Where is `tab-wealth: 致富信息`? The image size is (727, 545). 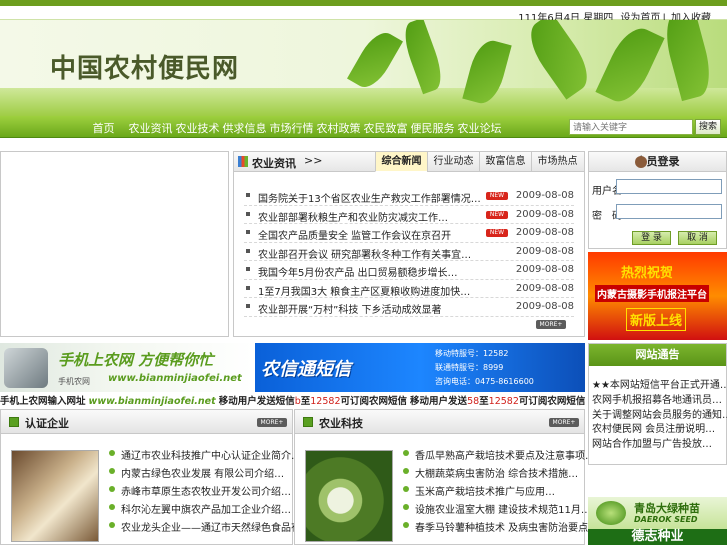
tab-wealth: 致富信息 is located at coordinates (505, 162).